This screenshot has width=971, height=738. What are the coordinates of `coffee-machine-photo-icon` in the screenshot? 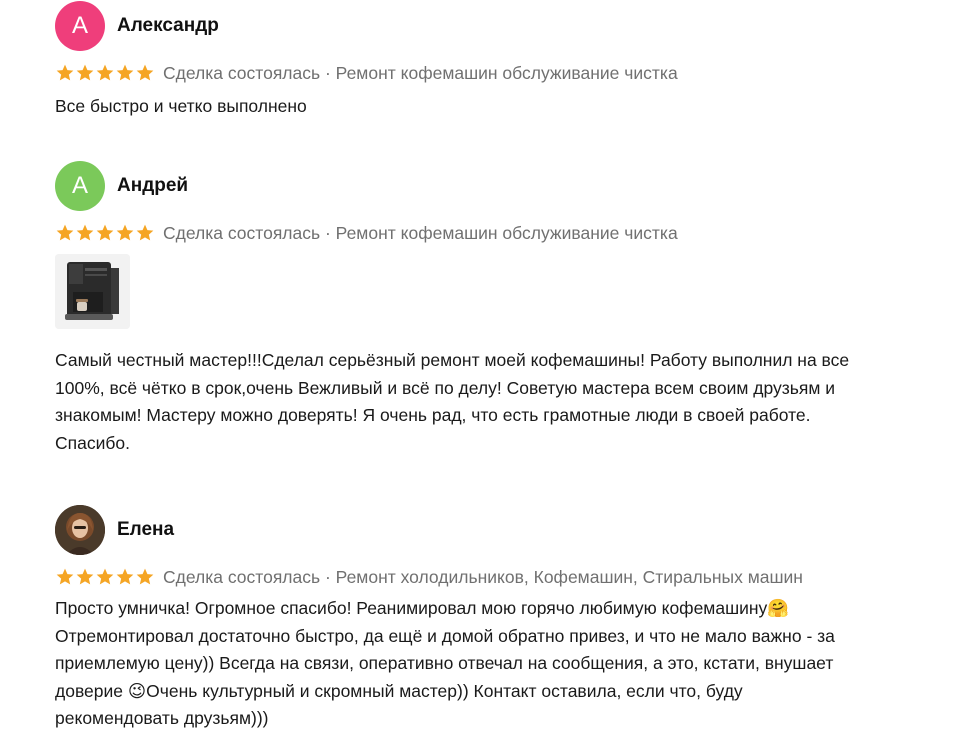 It's located at (92, 291).